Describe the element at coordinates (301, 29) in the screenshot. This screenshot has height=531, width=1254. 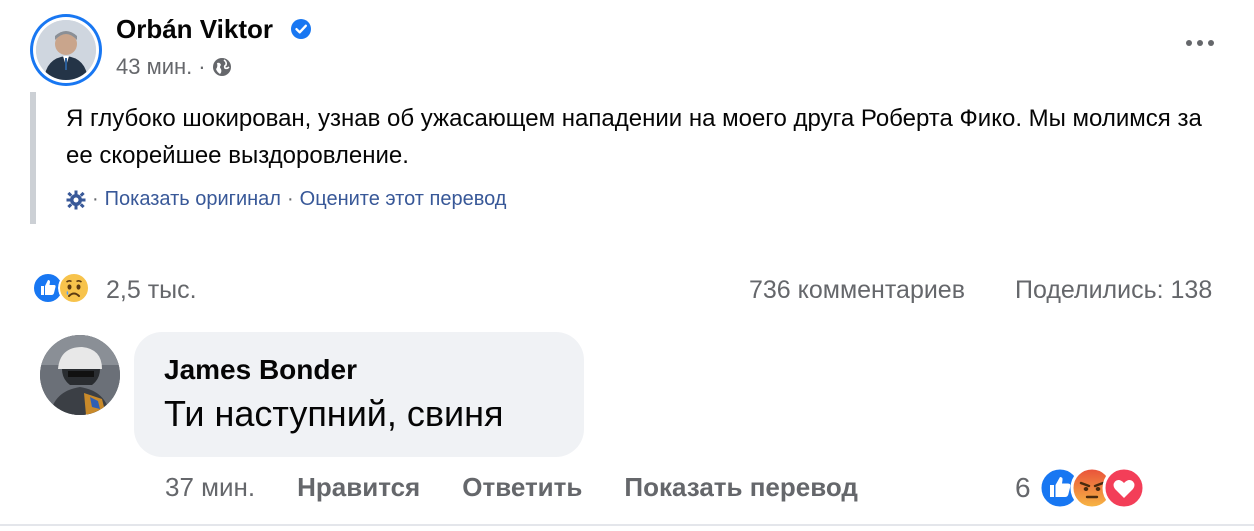
I see `verified-badge-icon` at that location.